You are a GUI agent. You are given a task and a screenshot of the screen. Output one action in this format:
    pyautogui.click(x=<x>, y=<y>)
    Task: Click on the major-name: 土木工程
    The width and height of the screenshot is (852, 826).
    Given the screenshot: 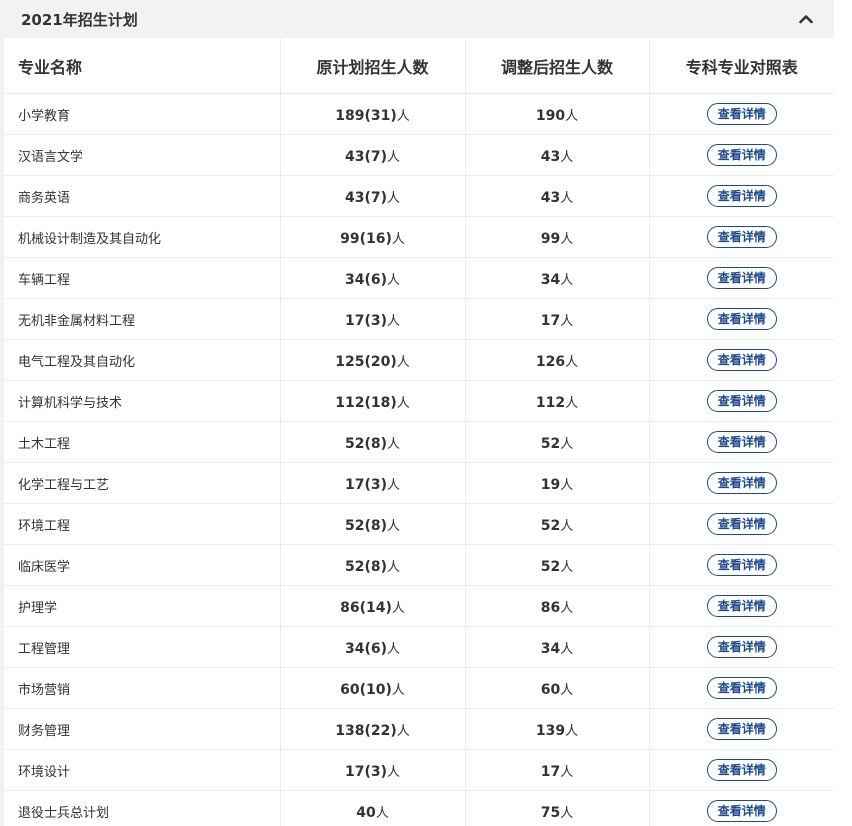 What is the action you would take?
    pyautogui.click(x=142, y=442)
    